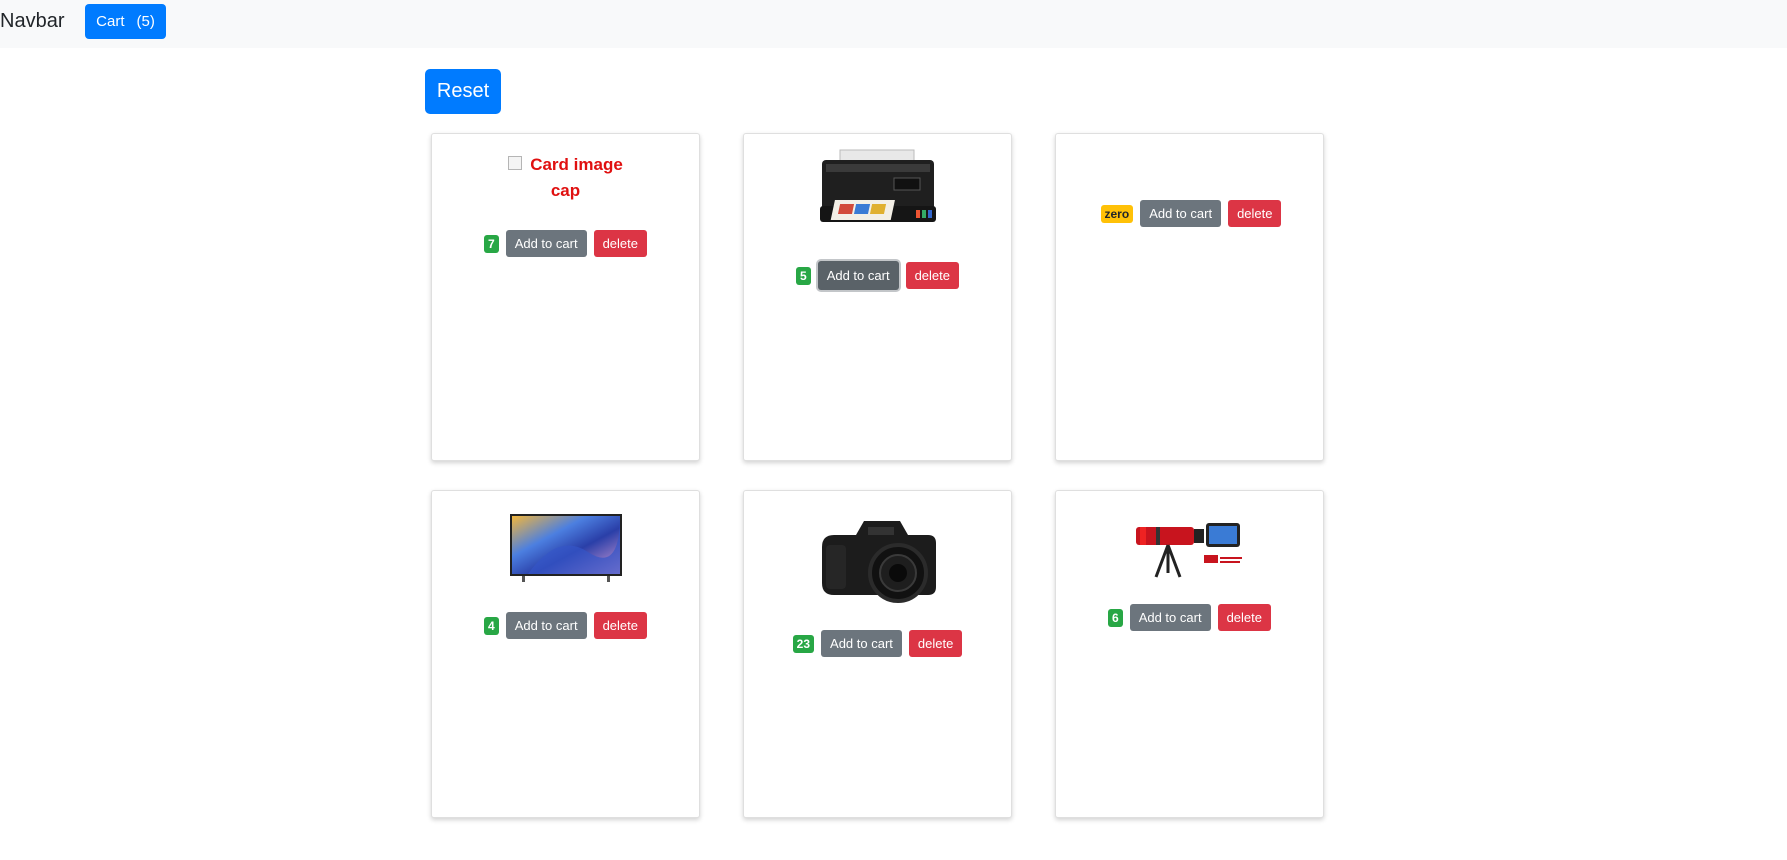 The width and height of the screenshot is (1787, 860). I want to click on product-card: zero Add to cart delete, so click(1189, 297).